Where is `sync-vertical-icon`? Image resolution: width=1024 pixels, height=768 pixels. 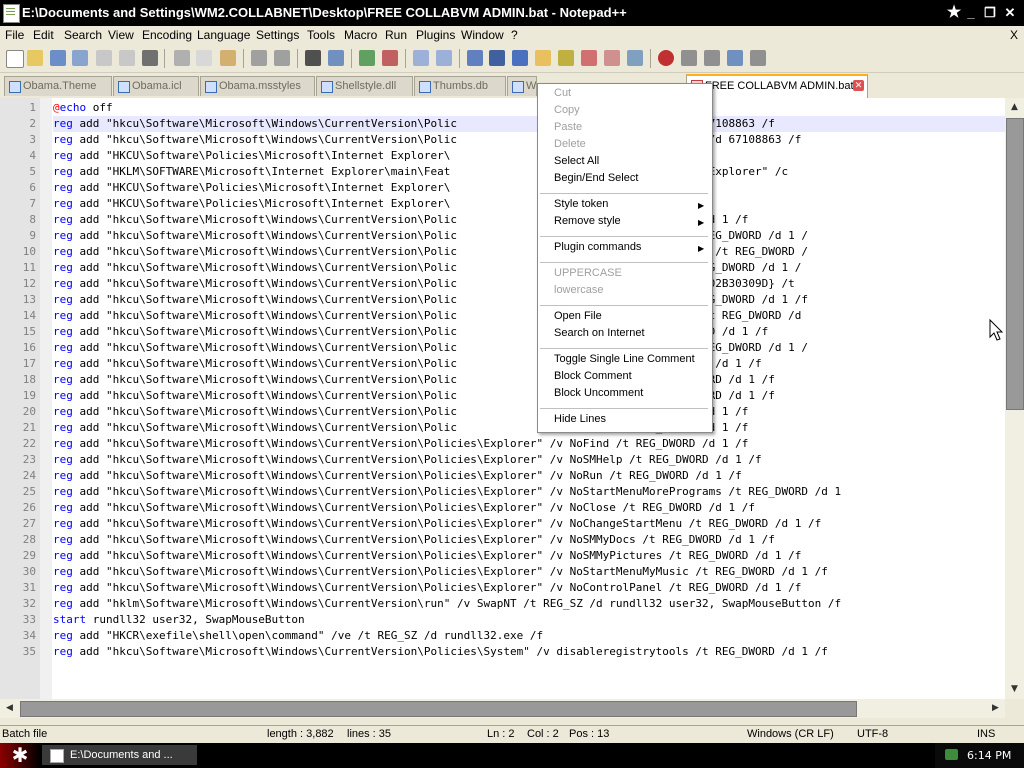
sync-vertical-icon is located at coordinates (421, 58).